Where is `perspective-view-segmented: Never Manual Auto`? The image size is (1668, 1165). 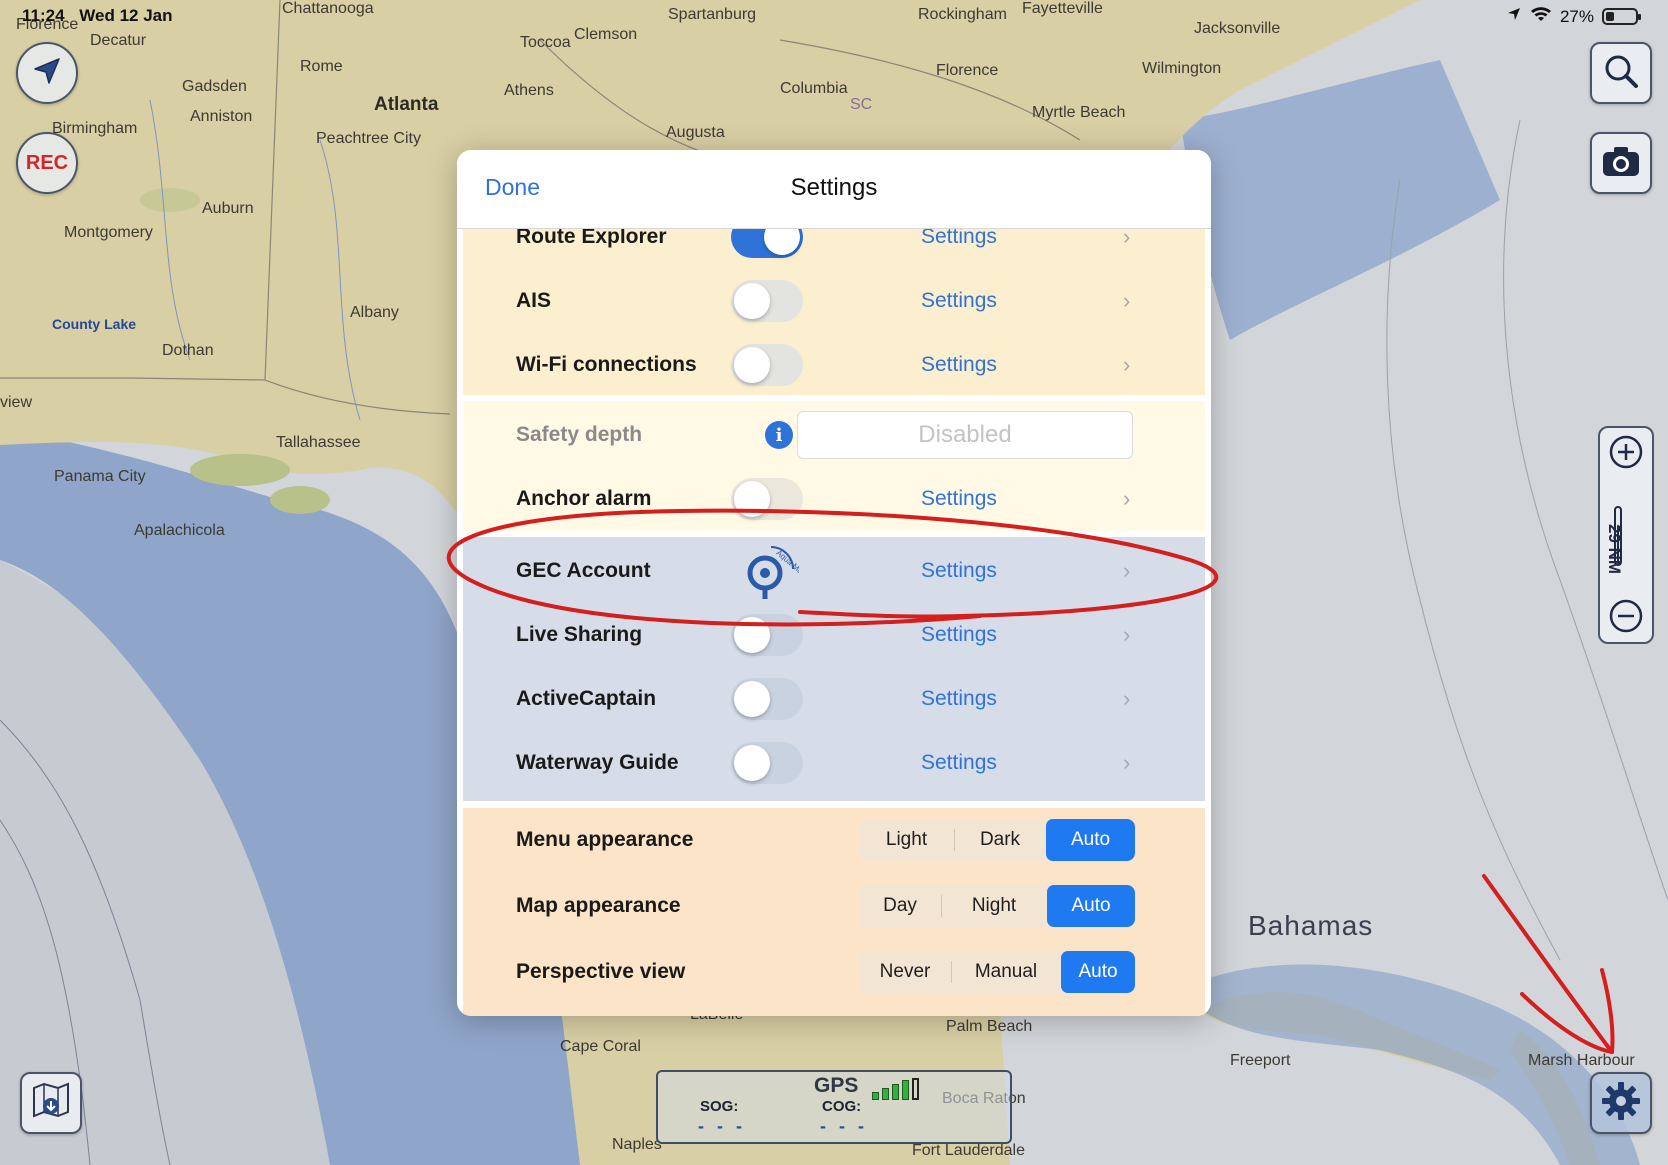 perspective-view-segmented: Never Manual Auto is located at coordinates (997, 972).